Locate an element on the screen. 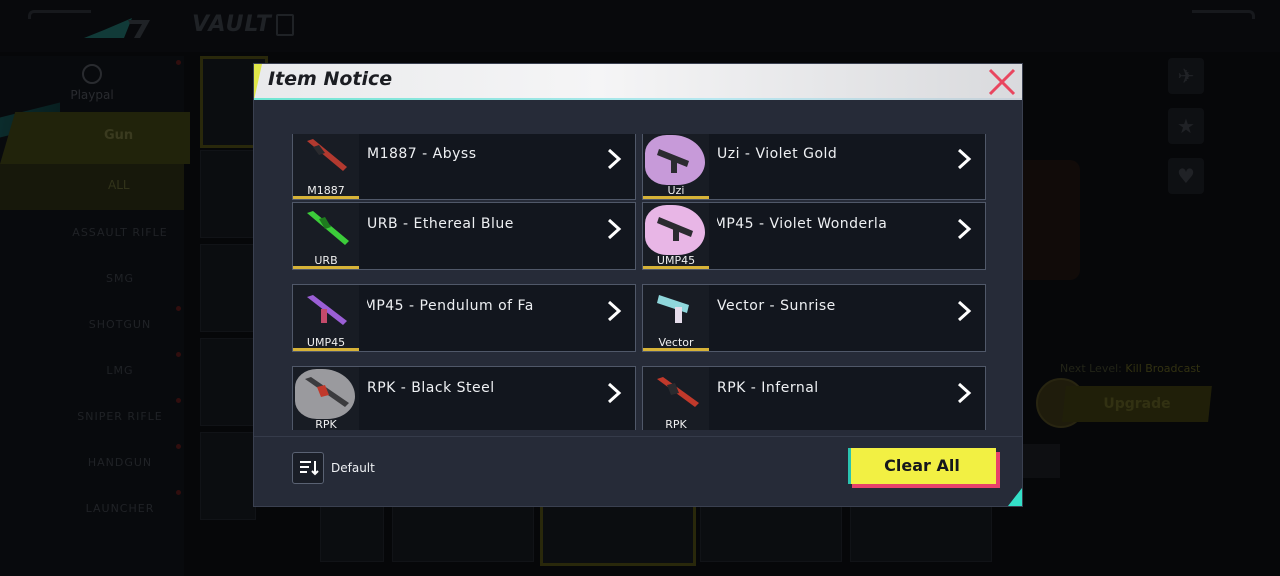  list-item-vector-sunrise: Vector Vector - Sunrise is located at coordinates (814, 318).